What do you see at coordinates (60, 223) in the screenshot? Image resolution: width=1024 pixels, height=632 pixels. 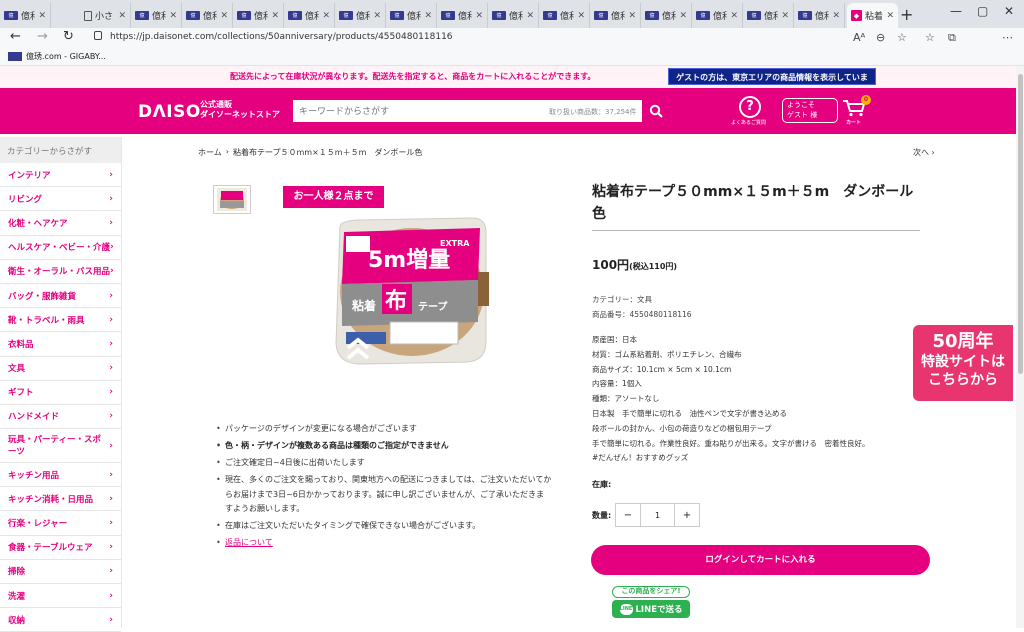 I see `sidebar-item-cosmetics: 化粧・ヘアケア ›` at bounding box center [60, 223].